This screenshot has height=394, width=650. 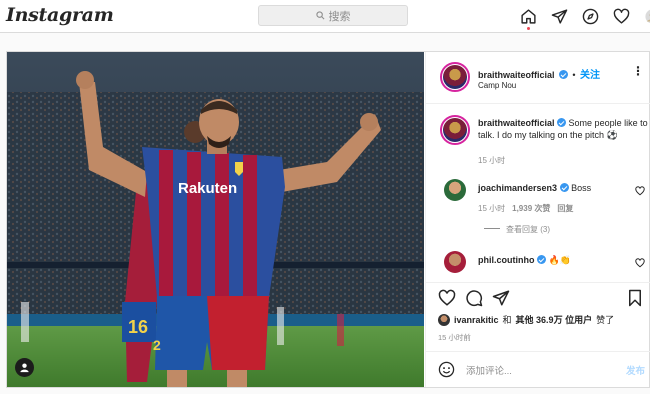 I want to click on share-icon, so click(x=501, y=298).